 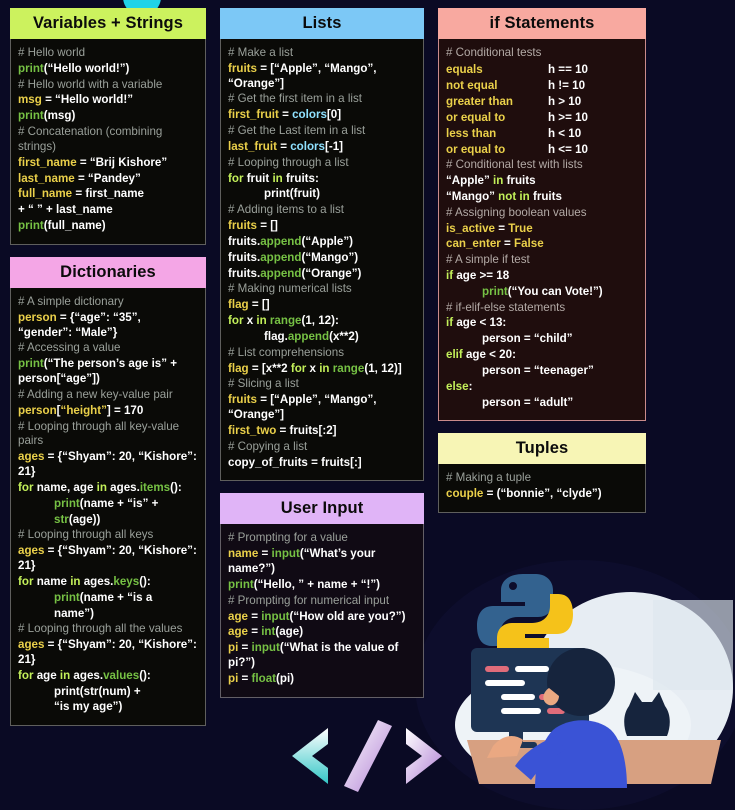 What do you see at coordinates (538, 370) in the screenshot?
I see `code-line: person = “teenager”` at bounding box center [538, 370].